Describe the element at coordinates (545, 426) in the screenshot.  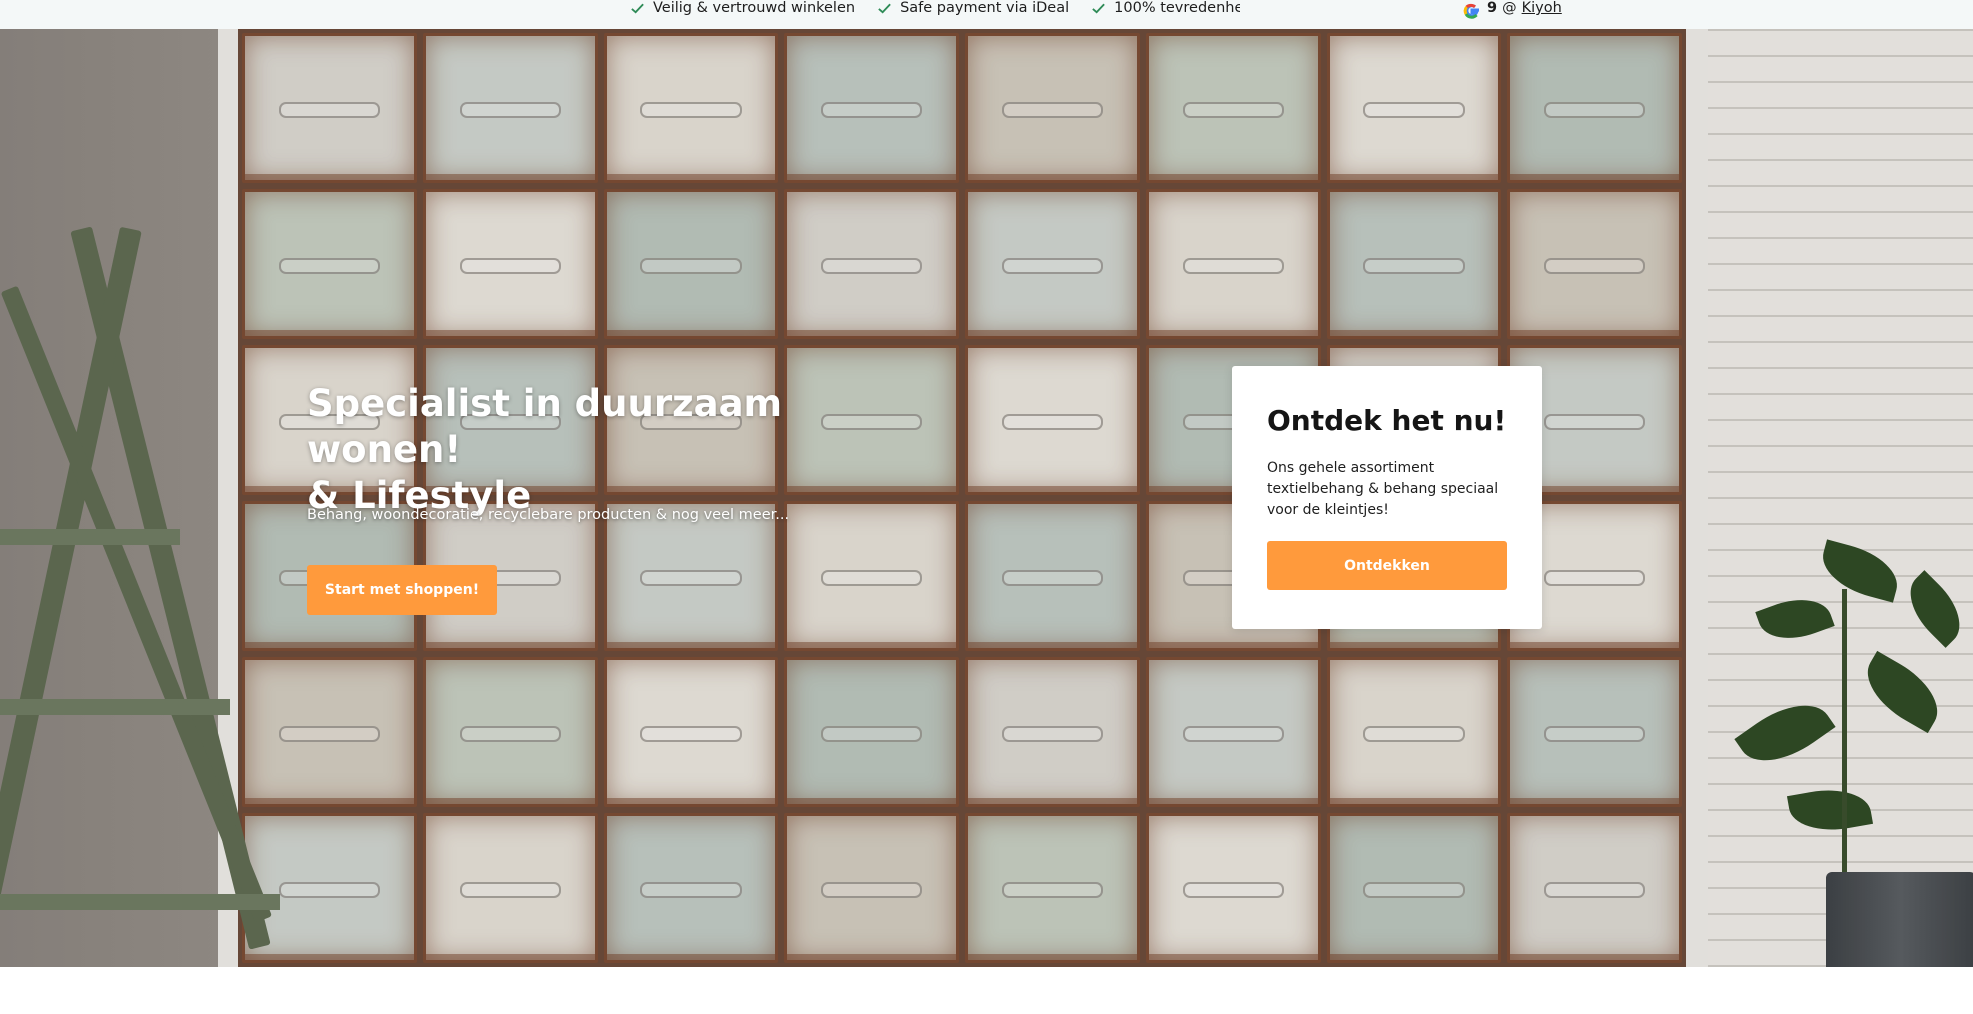
I see `hero-title-line-1: Specialist in duurzaam wonen!` at that location.